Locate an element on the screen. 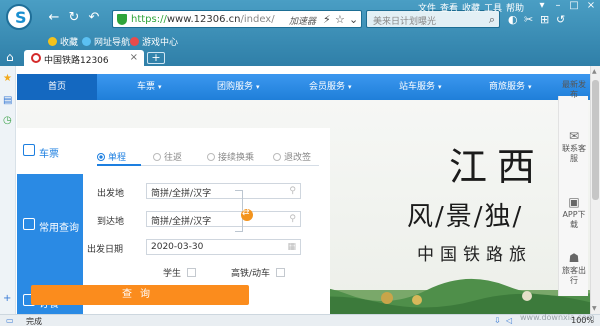 This screenshot has width=600, height=326. lightning-icon: ⚡ is located at coordinates (327, 19).